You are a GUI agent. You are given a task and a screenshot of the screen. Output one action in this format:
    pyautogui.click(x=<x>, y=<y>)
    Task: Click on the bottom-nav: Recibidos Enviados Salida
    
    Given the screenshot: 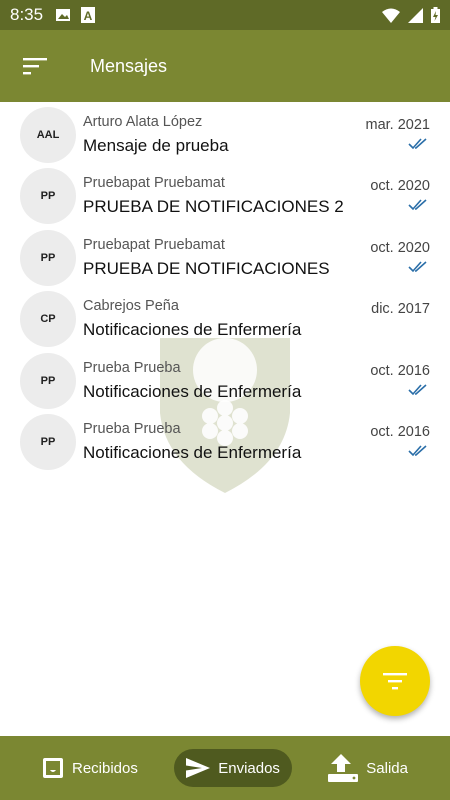 What is the action you would take?
    pyautogui.click(x=225, y=768)
    